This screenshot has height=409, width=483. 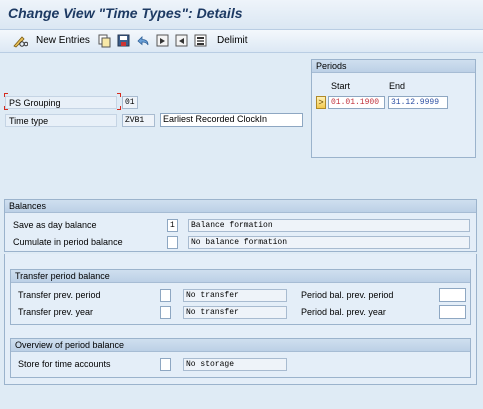 I want to click on transfer-prev-year-field, so click(x=165, y=312).